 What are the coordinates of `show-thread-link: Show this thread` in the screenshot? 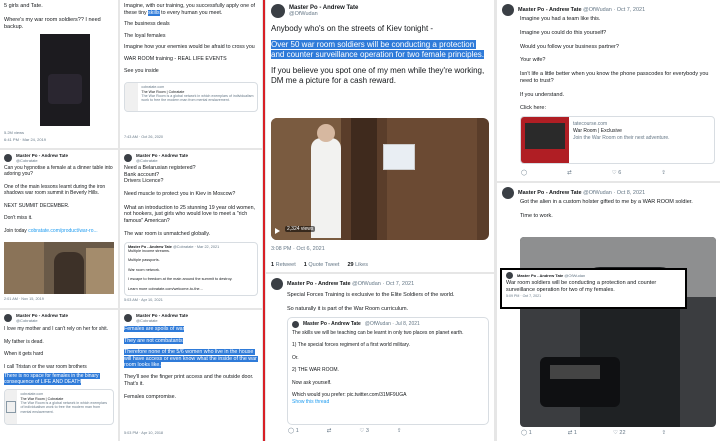 It's located at (388, 402).